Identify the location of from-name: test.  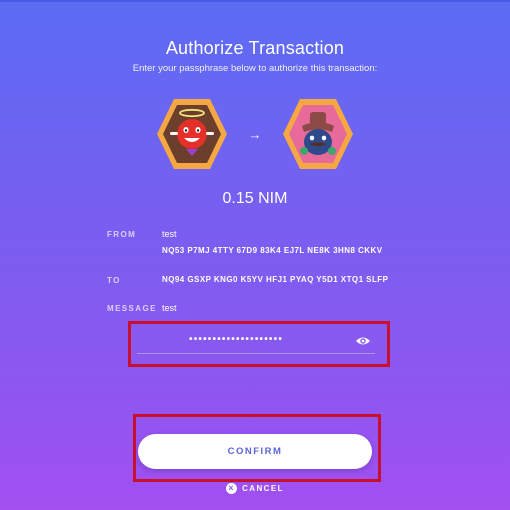
(169, 234).